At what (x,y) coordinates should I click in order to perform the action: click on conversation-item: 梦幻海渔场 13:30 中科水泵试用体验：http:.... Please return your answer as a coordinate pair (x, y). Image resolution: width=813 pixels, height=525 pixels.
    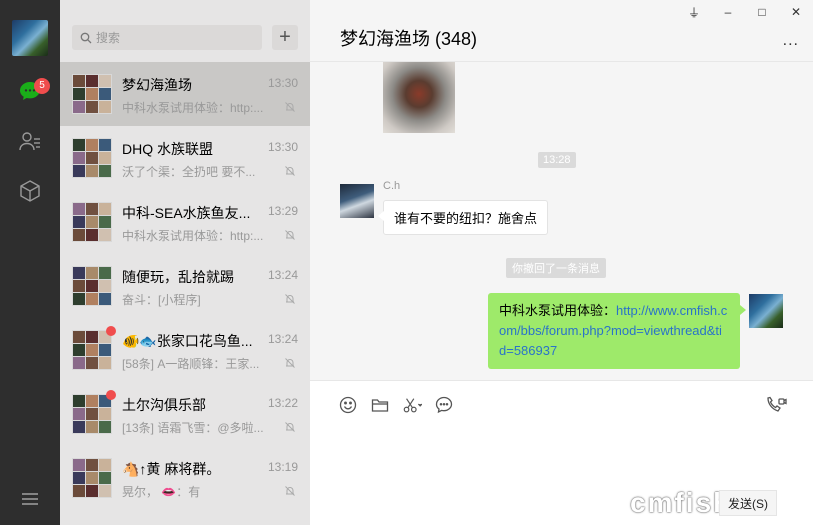
    Looking at the image, I should click on (185, 94).